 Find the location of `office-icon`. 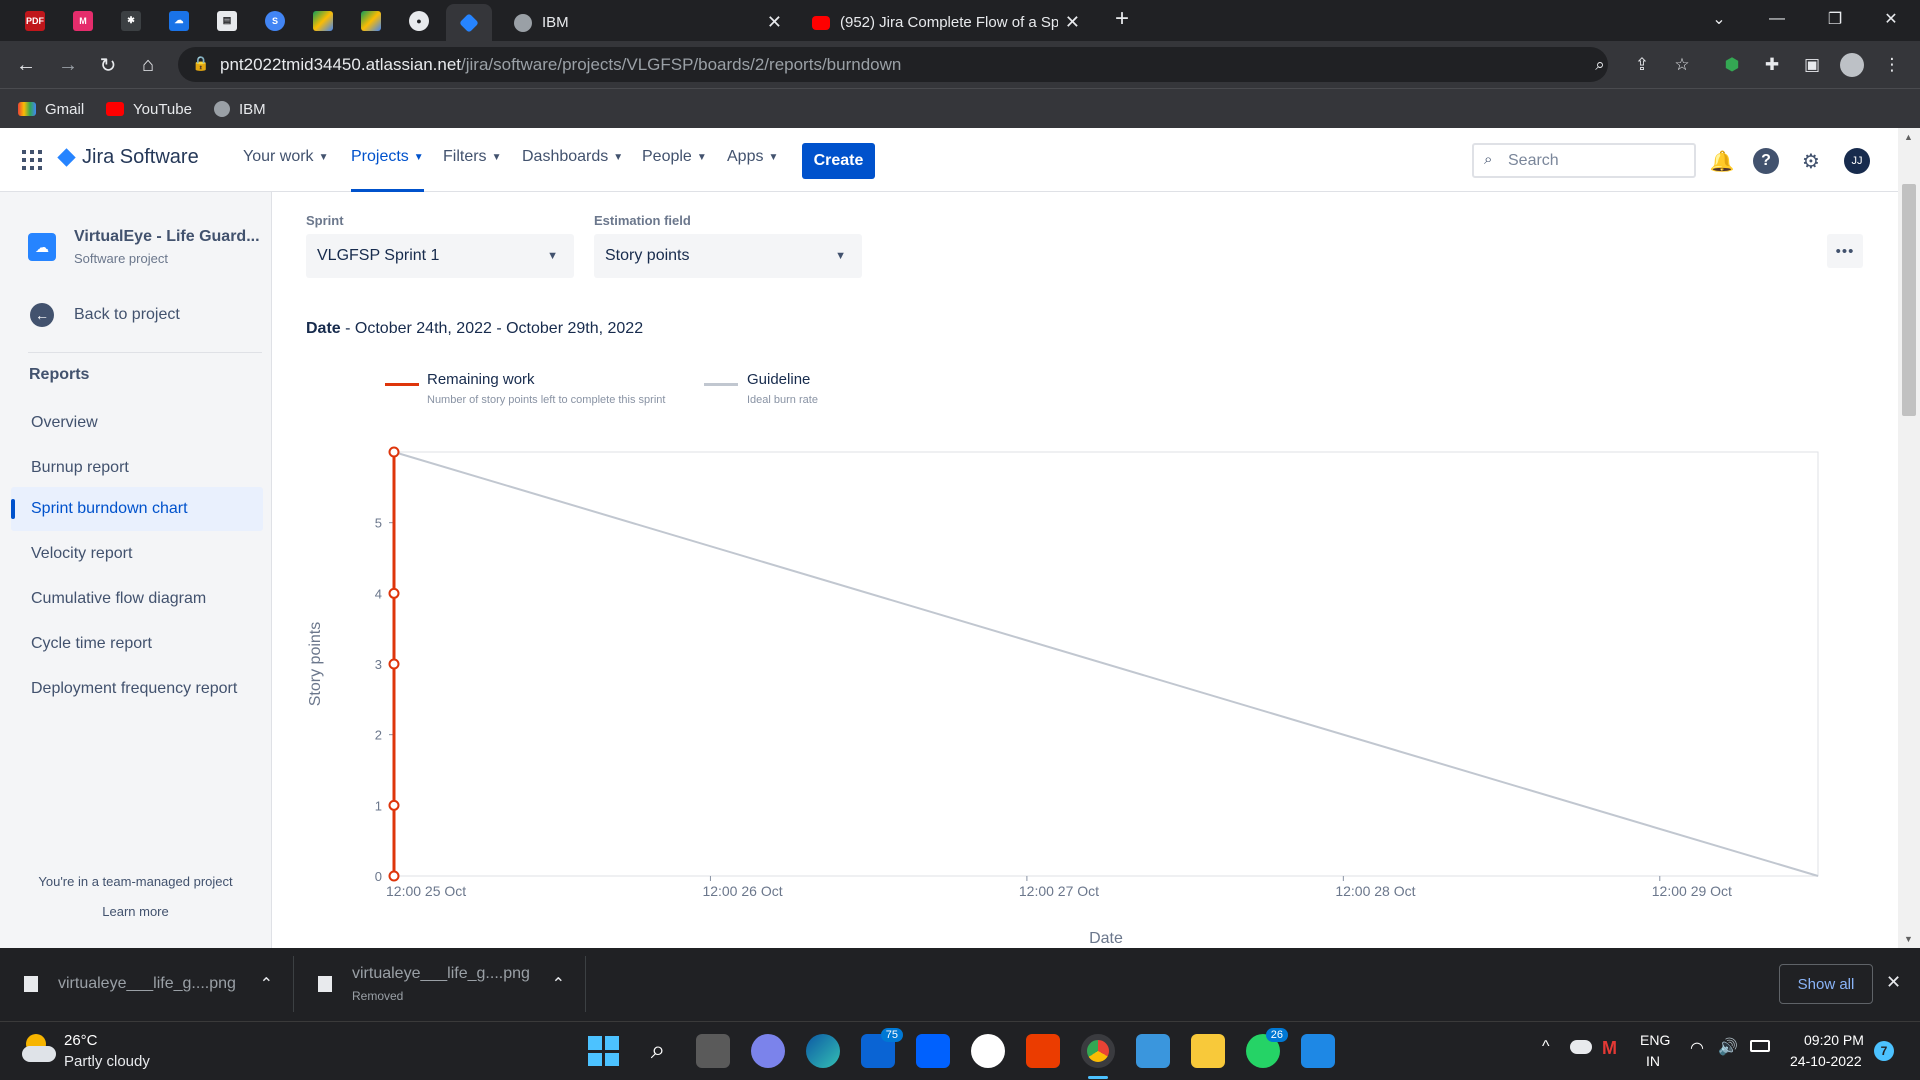

office-icon is located at coordinates (1043, 1051).